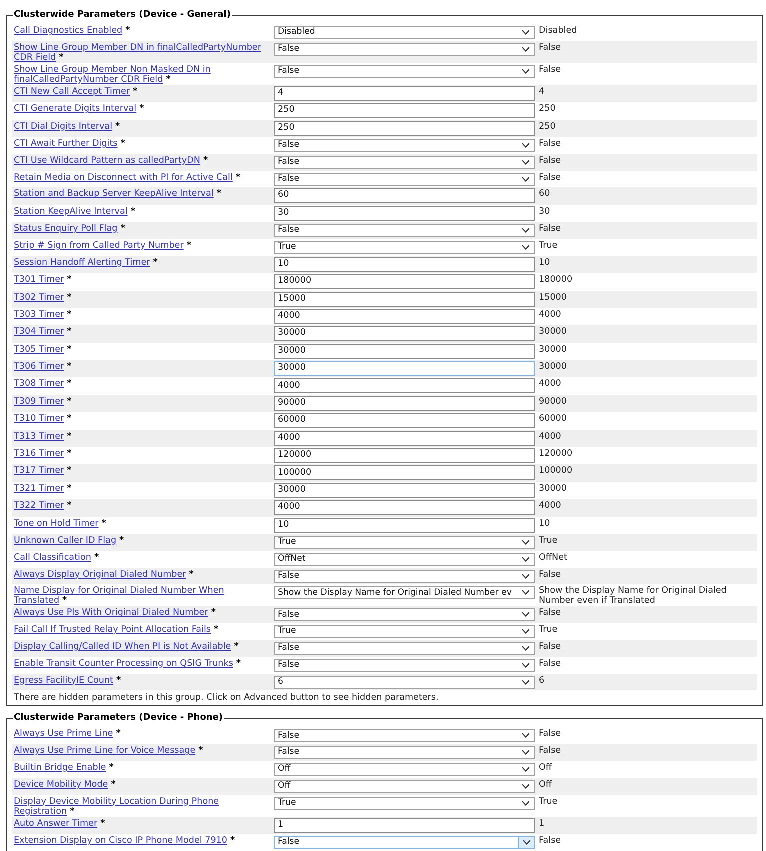 The width and height of the screenshot is (766, 851). Describe the element at coordinates (116, 630) in the screenshot. I see `parameter-link: Fail Call If Trusted Relay Point Allocation Fails *` at that location.